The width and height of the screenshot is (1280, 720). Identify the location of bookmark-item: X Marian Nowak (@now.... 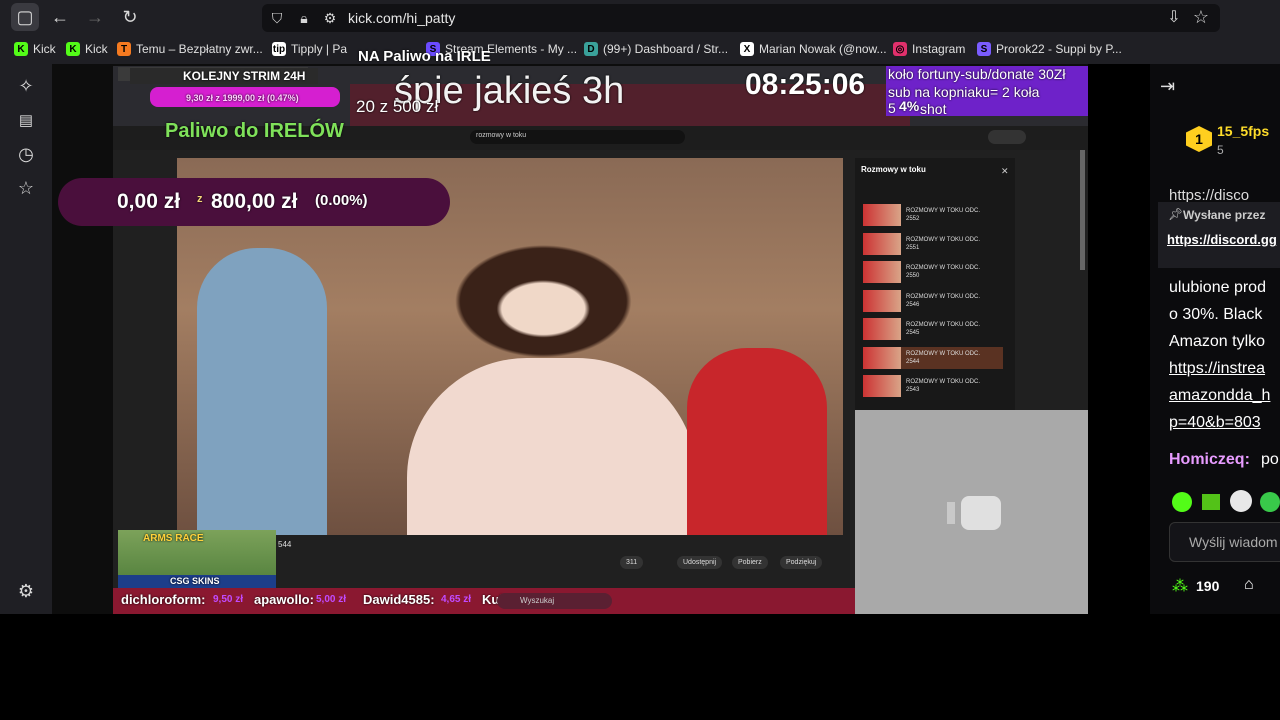
(813, 49).